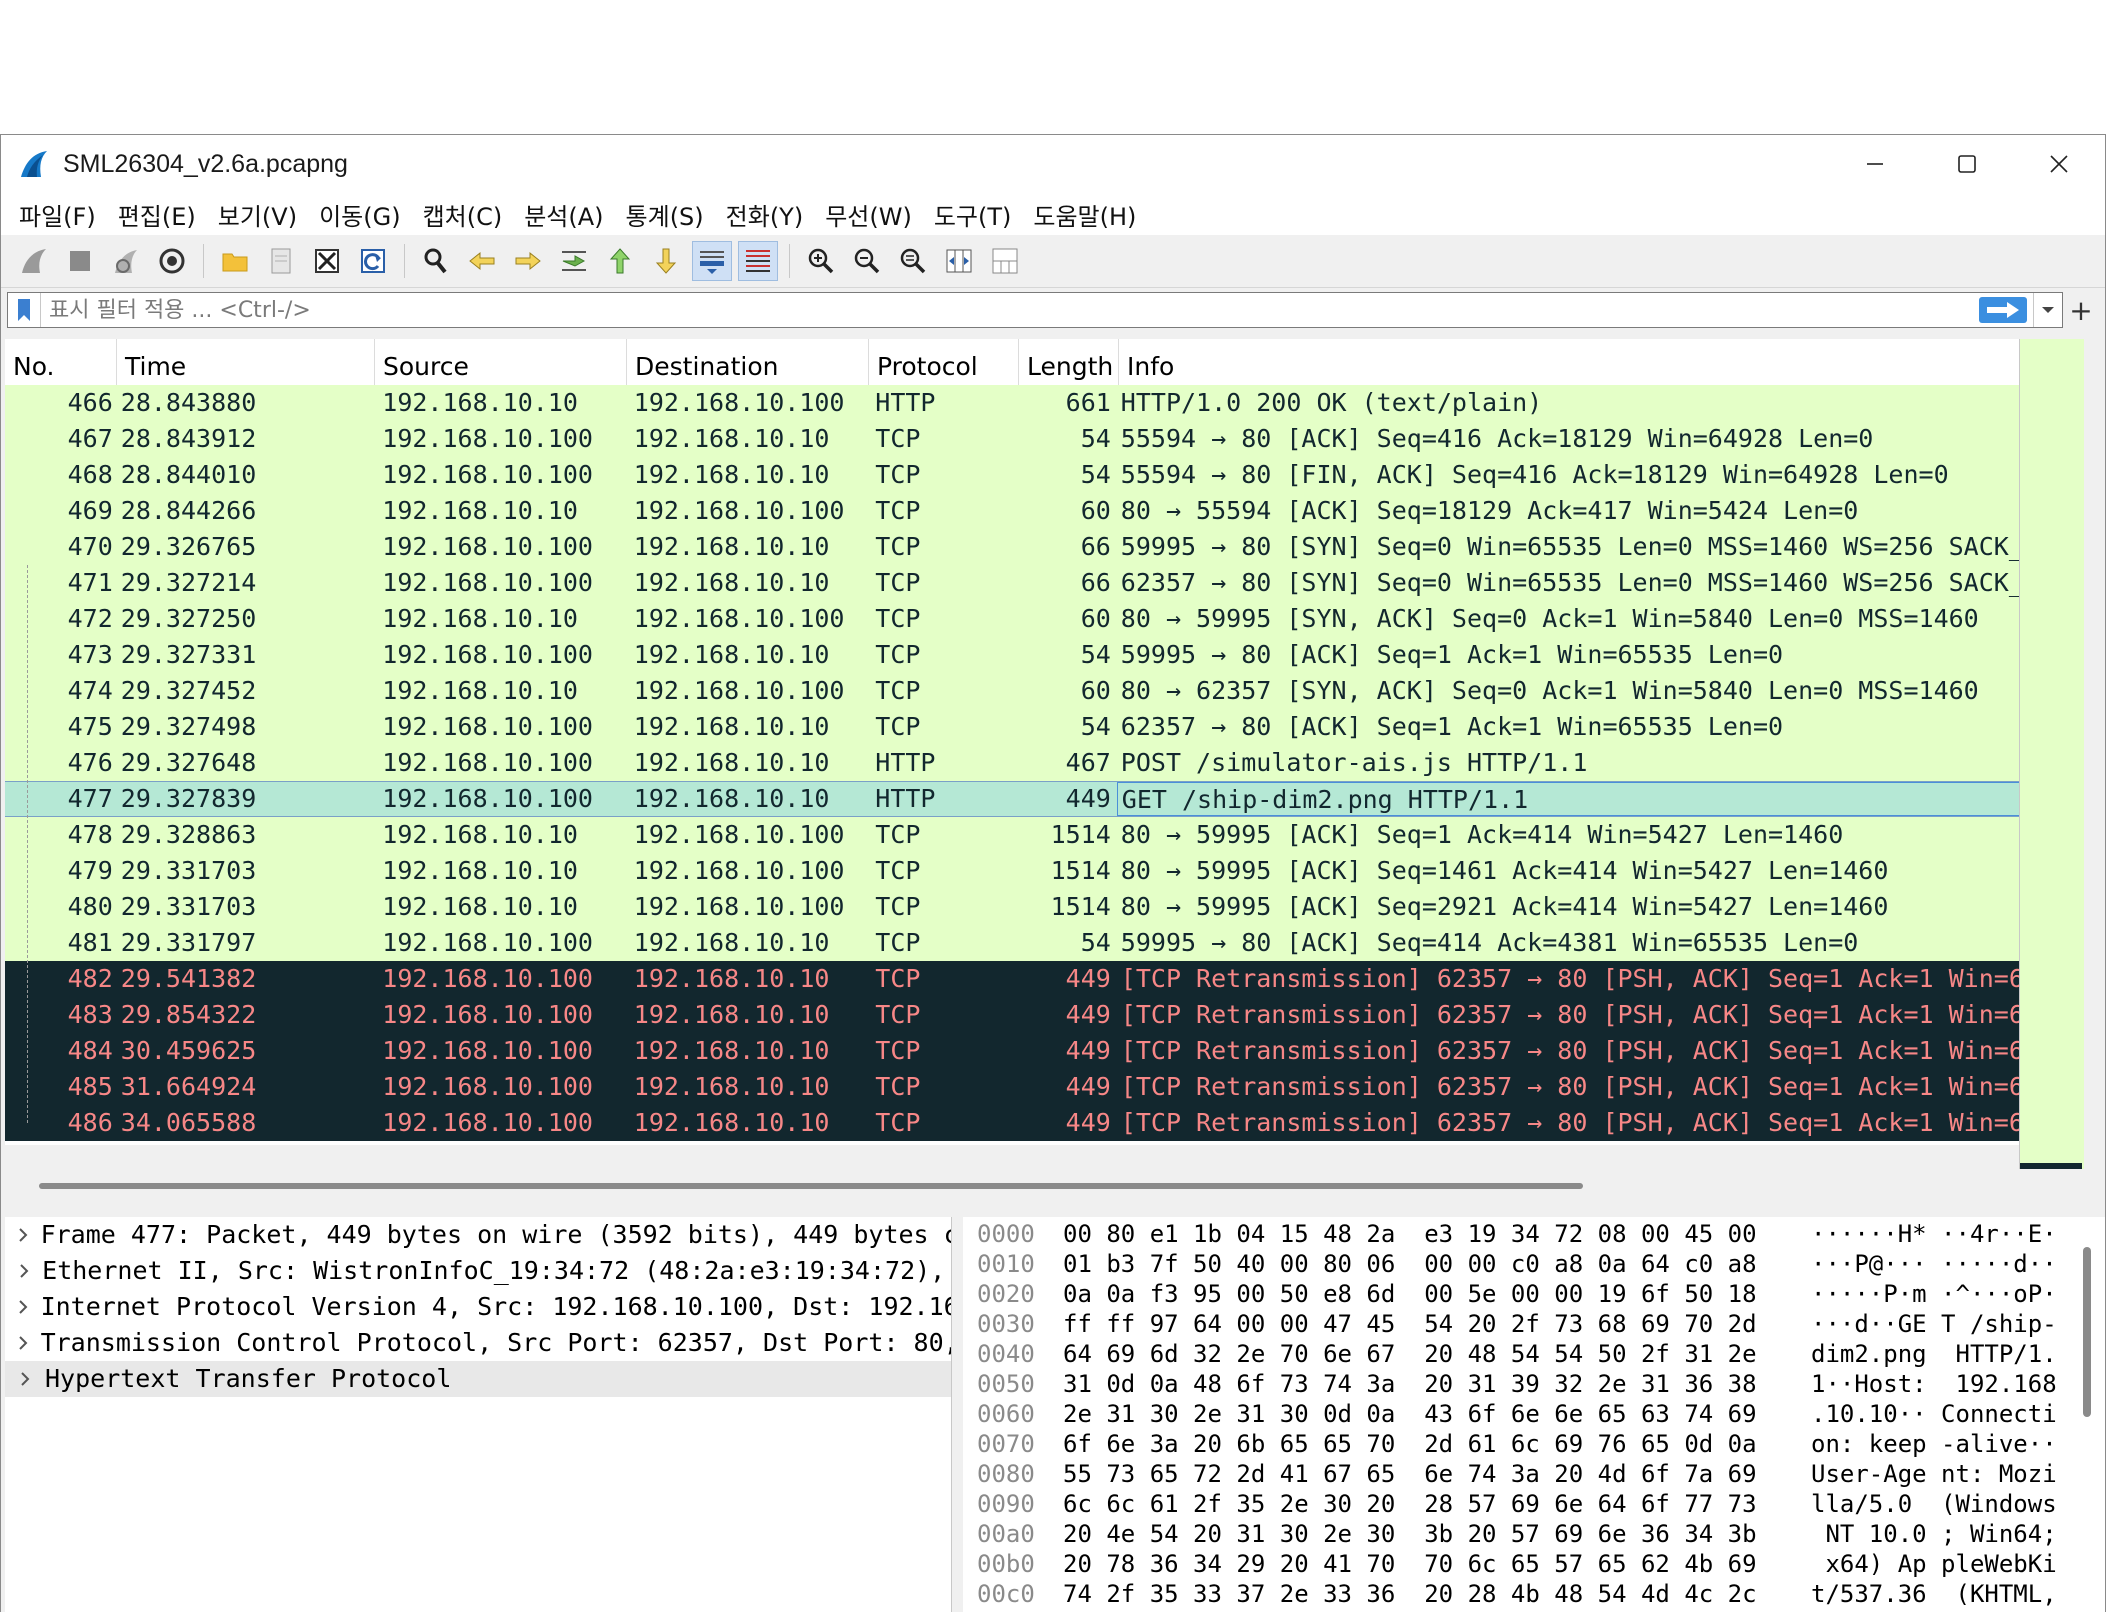  I want to click on column-header-info: Info, so click(1570, 362).